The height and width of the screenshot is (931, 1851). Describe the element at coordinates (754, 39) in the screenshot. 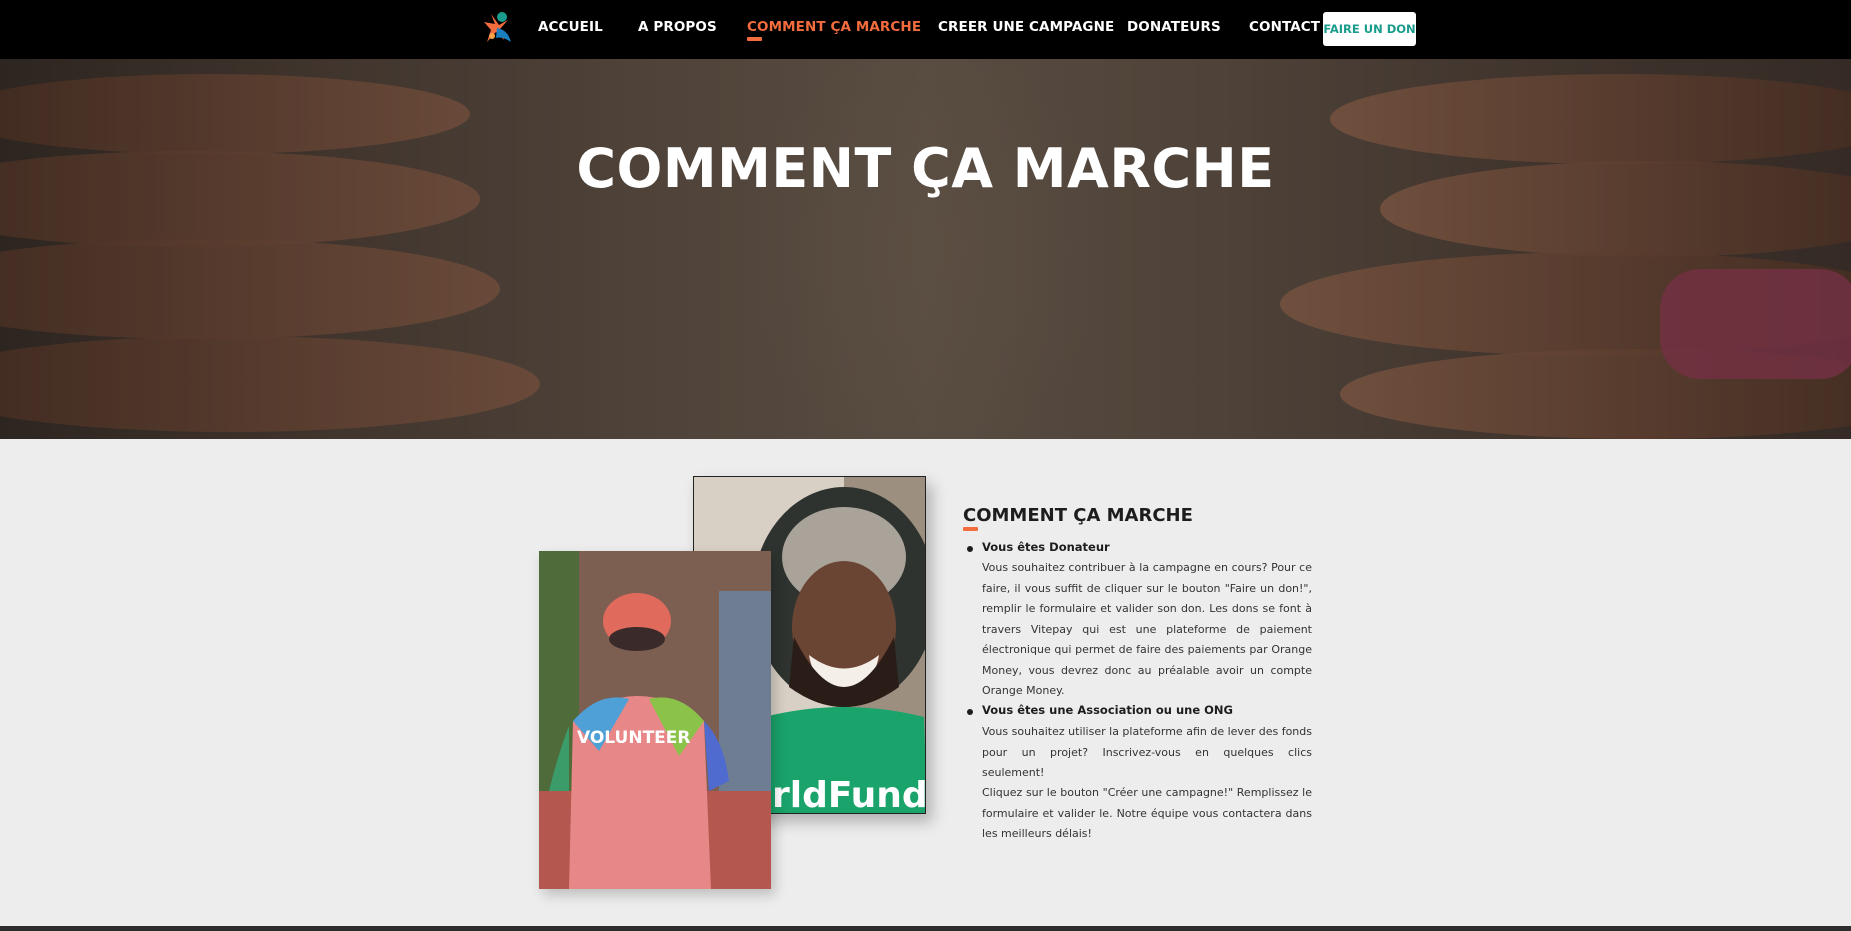

I see `active-indicator` at that location.